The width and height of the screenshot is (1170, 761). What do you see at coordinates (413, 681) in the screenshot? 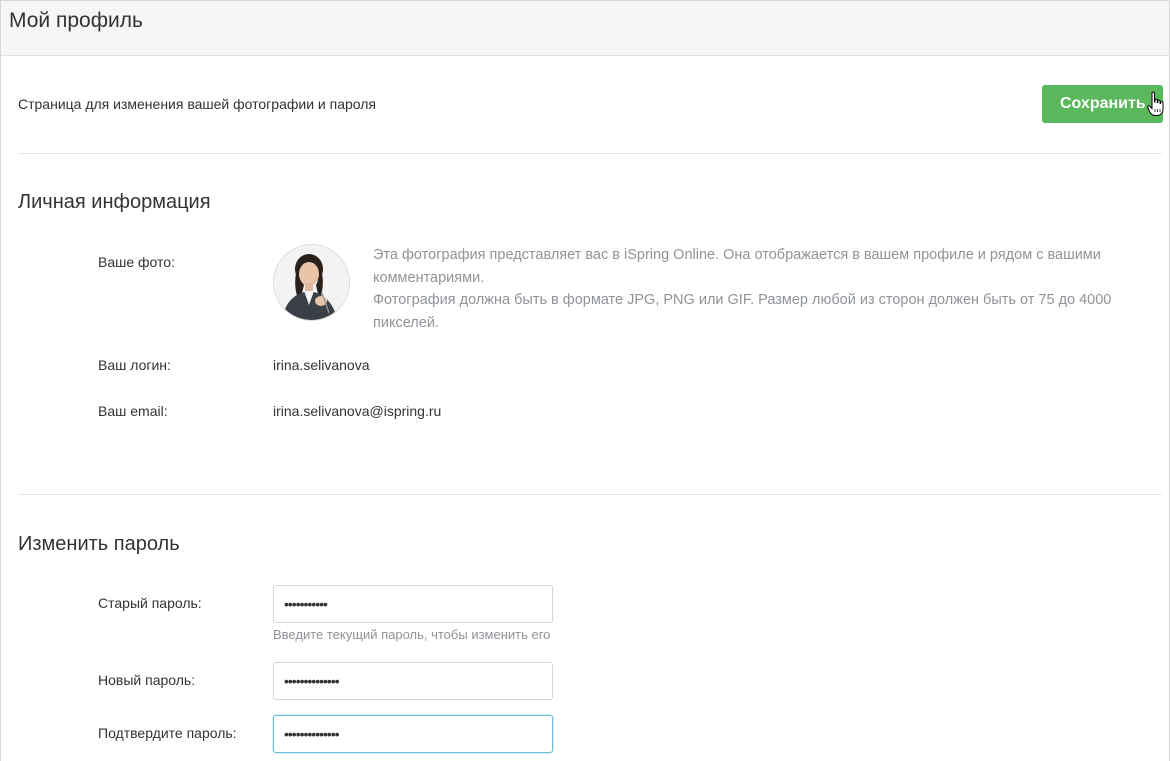
I see `new-password-field` at bounding box center [413, 681].